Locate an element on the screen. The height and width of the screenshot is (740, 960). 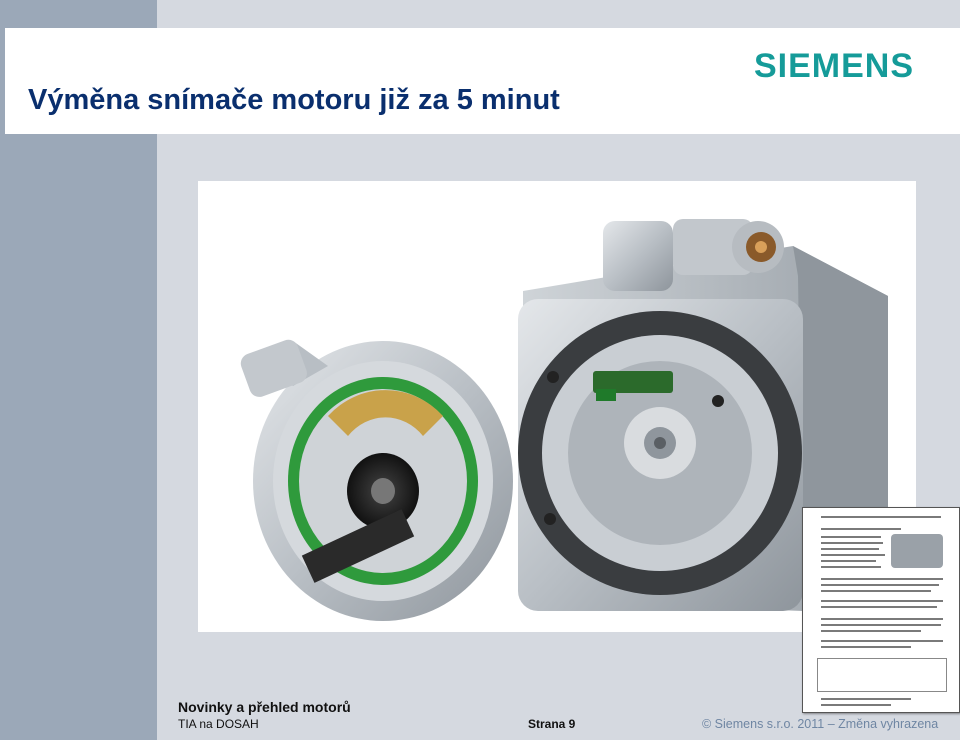
siemens-logo: SIEMENS is located at coordinates (834, 66).